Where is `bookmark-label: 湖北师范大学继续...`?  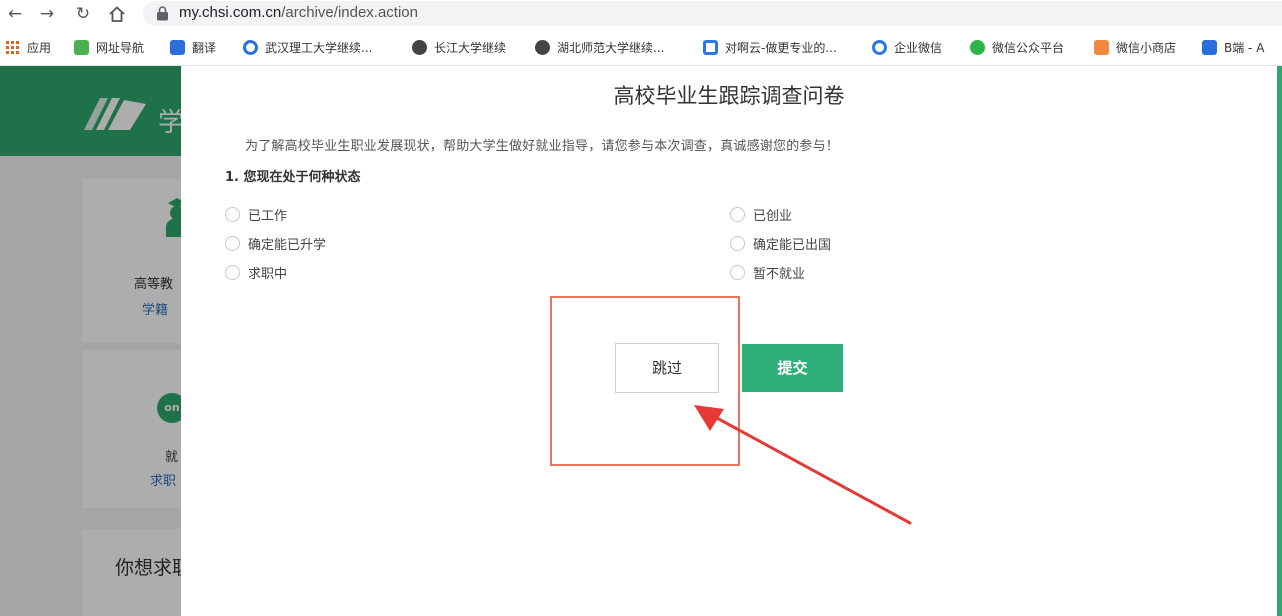
bookmark-label: 湖北师范大学继续... is located at coordinates (611, 47).